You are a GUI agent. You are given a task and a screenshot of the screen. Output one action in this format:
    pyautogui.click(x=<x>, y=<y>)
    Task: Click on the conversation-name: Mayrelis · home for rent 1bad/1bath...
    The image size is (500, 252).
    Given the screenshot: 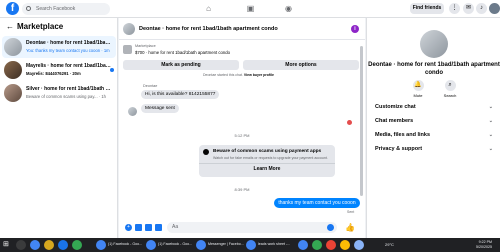 What is the action you would take?
    pyautogui.click(x=69, y=66)
    